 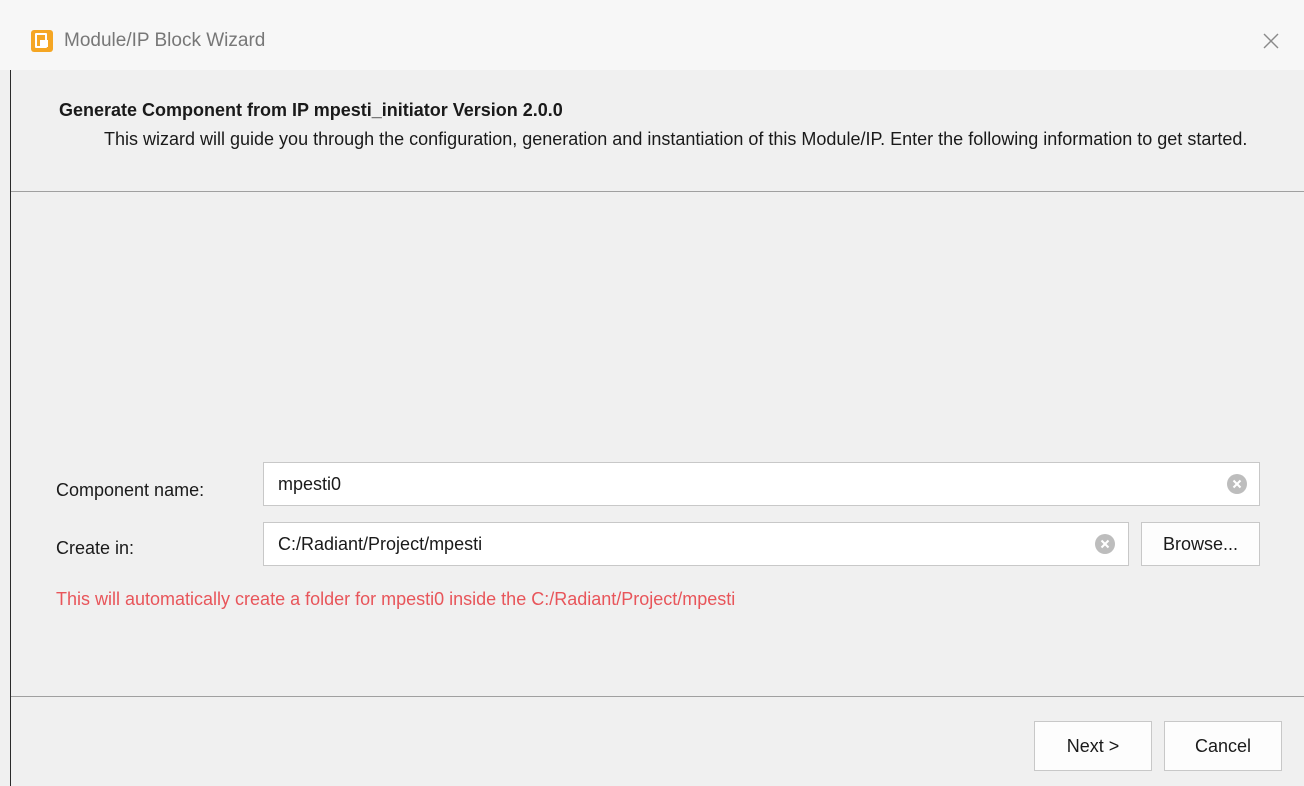 What do you see at coordinates (657, 741) in the screenshot?
I see `wizard-footer: Next > Cancel` at bounding box center [657, 741].